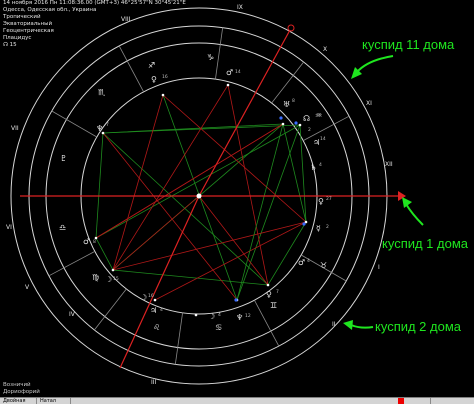 This screenshot has height=404, width=474. Describe the element at coordinates (22, 17) in the screenshot. I see `zodiac-type: Тропический` at that location.